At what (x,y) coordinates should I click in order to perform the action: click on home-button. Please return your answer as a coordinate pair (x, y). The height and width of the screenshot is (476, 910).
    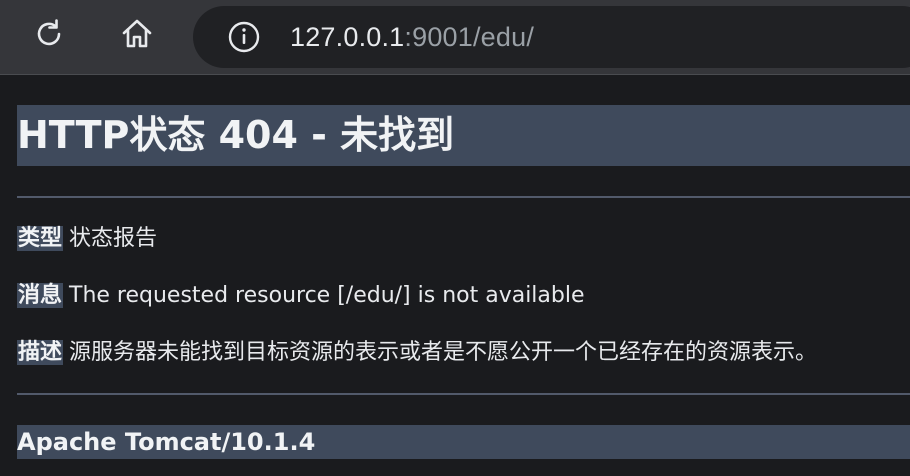
    Looking at the image, I should click on (137, 36).